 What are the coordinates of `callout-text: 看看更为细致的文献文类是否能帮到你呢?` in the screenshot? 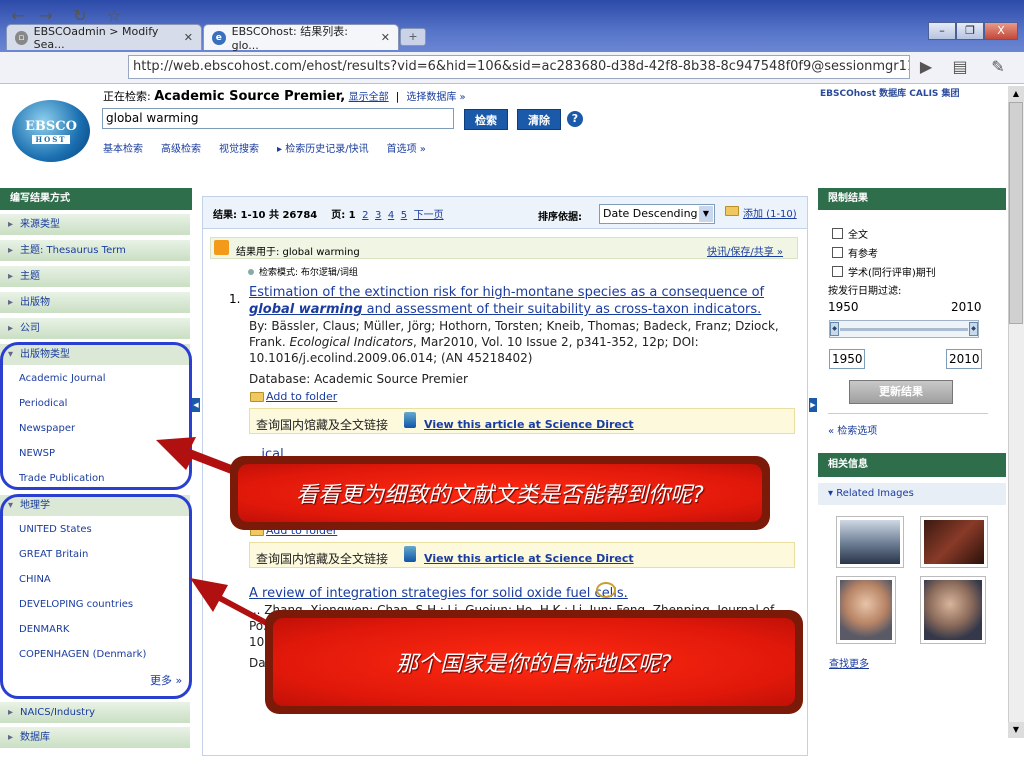 It's located at (500, 493).